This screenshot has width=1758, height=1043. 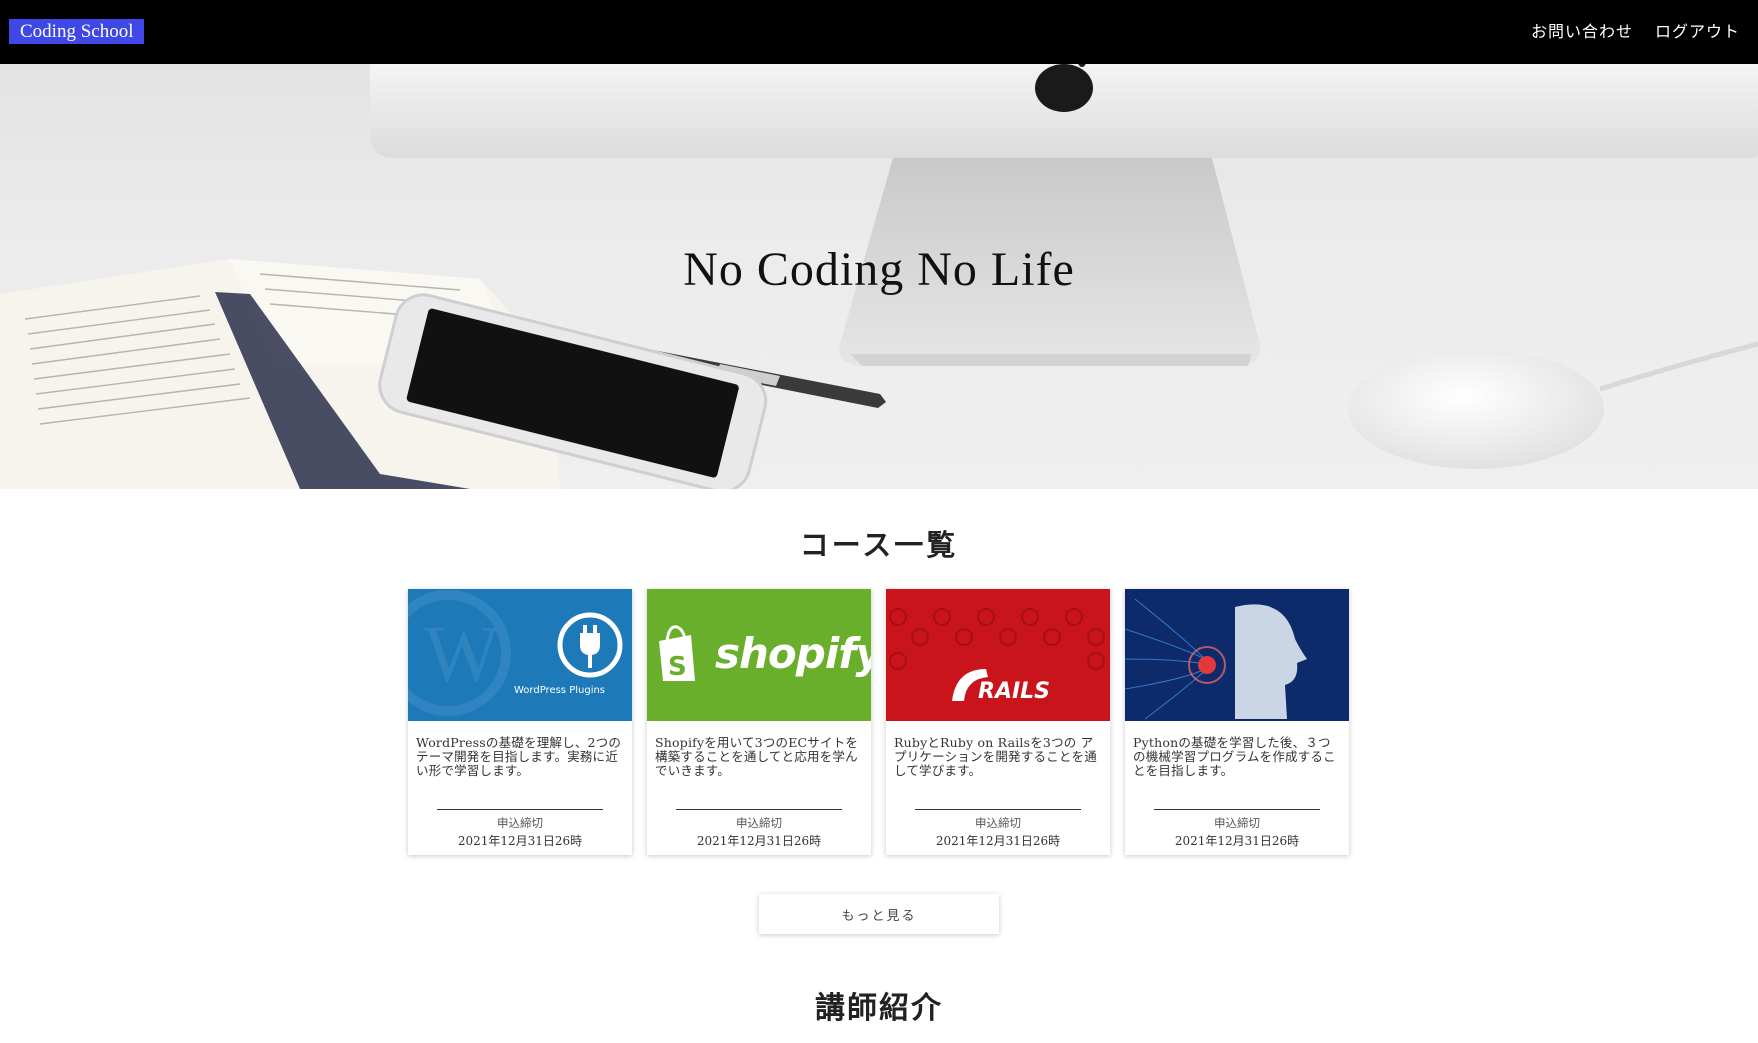 I want to click on svg-text: S, so click(x=677, y=667).